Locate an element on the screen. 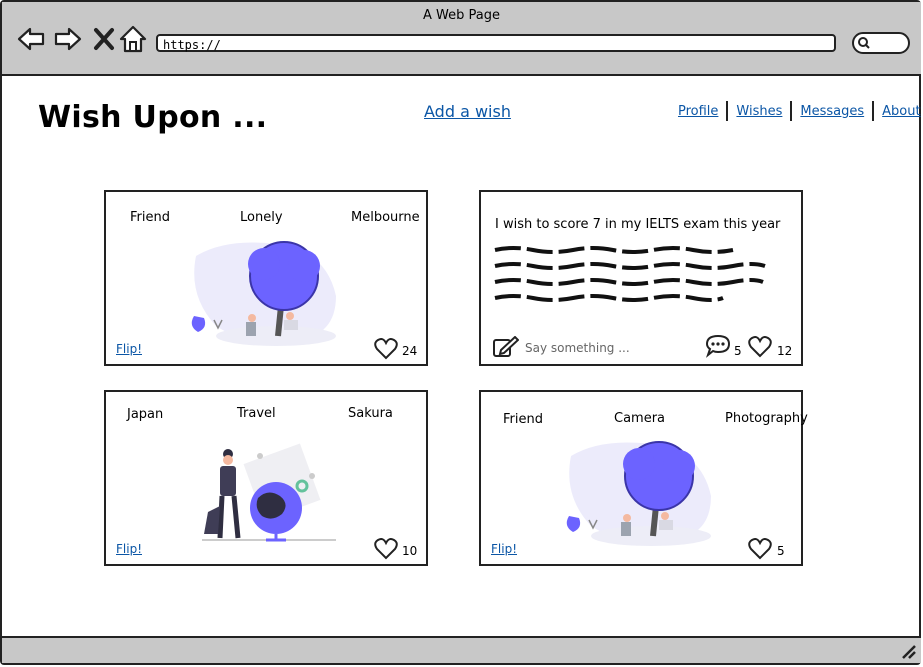 The height and width of the screenshot is (667, 923). main-navigation: Profile Wishes Messages About is located at coordinates (796, 111).